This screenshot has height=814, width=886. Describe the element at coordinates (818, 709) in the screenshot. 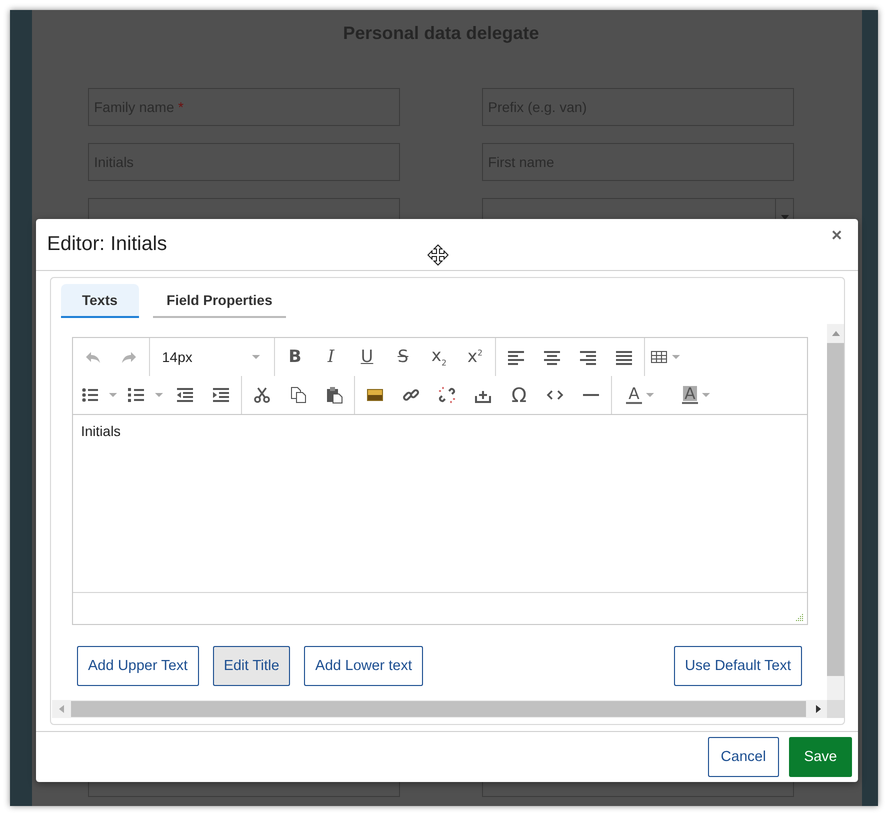

I see `scroll-right-icon` at that location.